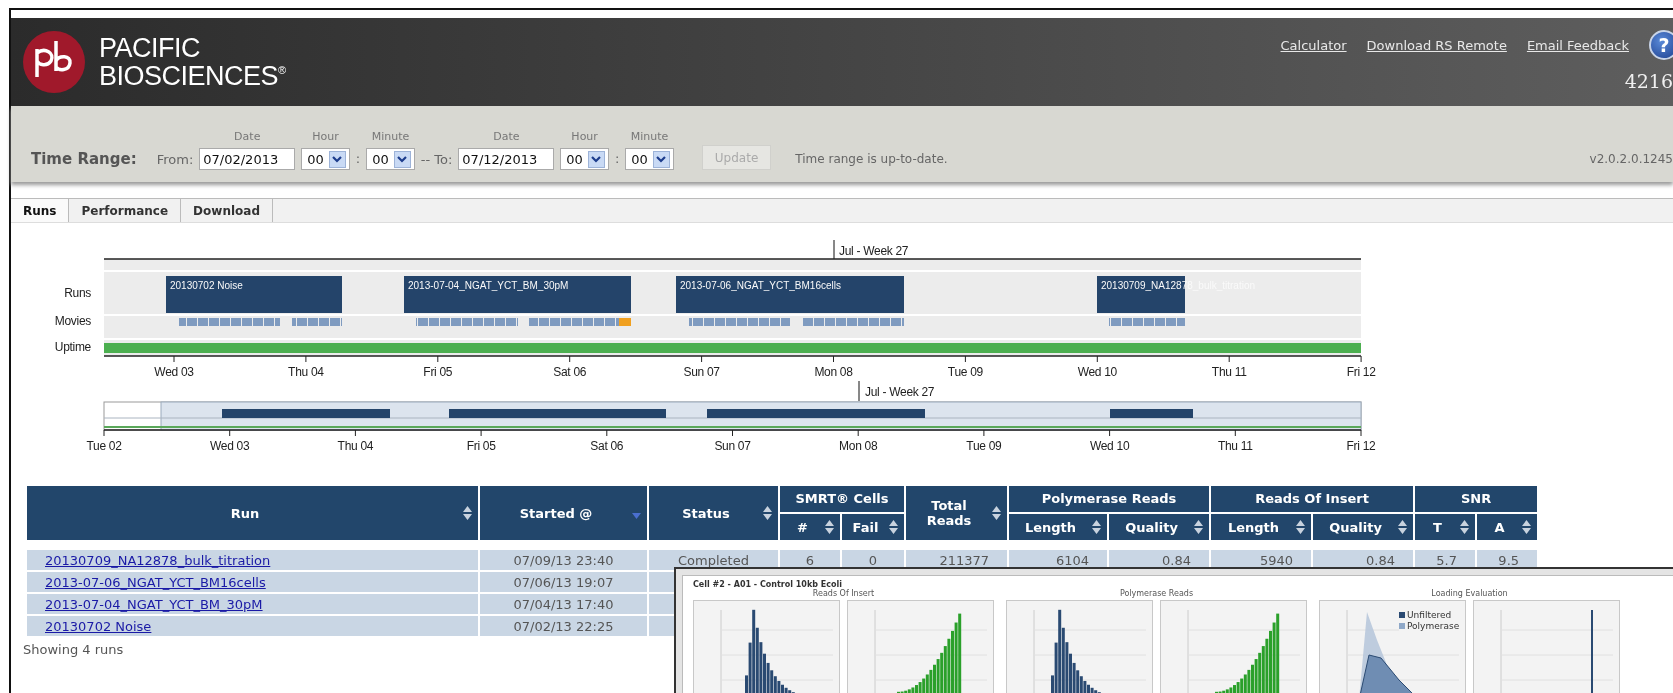  Describe the element at coordinates (842, 499) in the screenshot. I see `column-header: SMRT® Cells` at that location.